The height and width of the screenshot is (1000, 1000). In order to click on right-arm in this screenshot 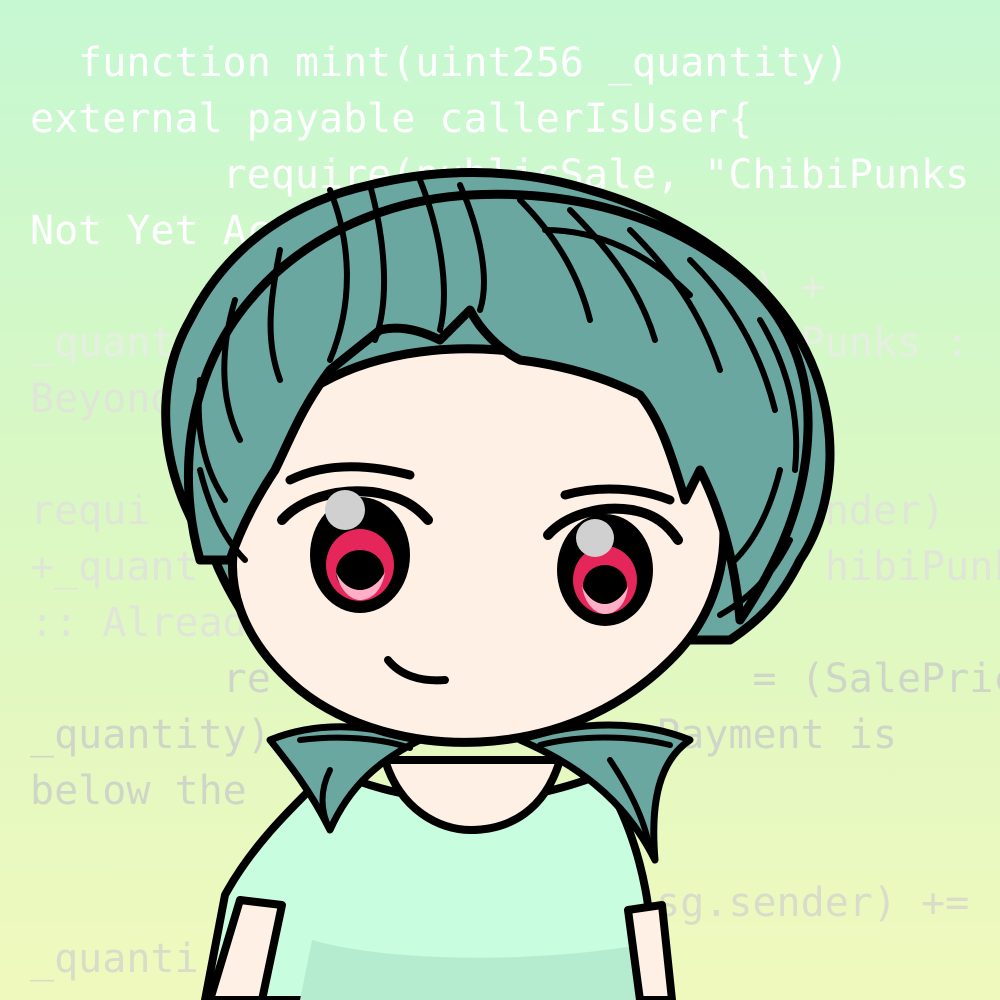, I will do `click(650, 950)`.